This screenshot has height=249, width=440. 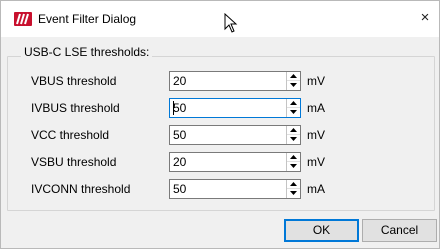 I want to click on threshold-row-vsbu: VSBU threshold 20 mV, so click(x=220, y=162).